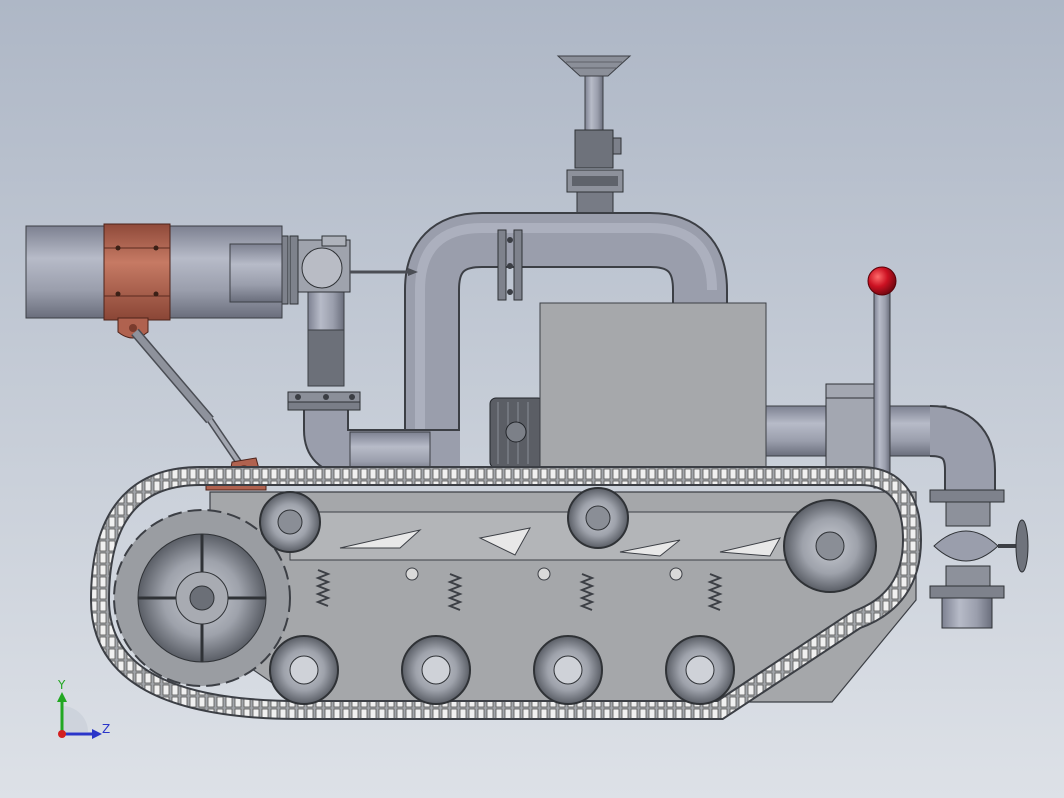 The width and height of the screenshot is (1064, 798). Describe the element at coordinates (62, 734) in the screenshot. I see `x-axis-dot` at that location.